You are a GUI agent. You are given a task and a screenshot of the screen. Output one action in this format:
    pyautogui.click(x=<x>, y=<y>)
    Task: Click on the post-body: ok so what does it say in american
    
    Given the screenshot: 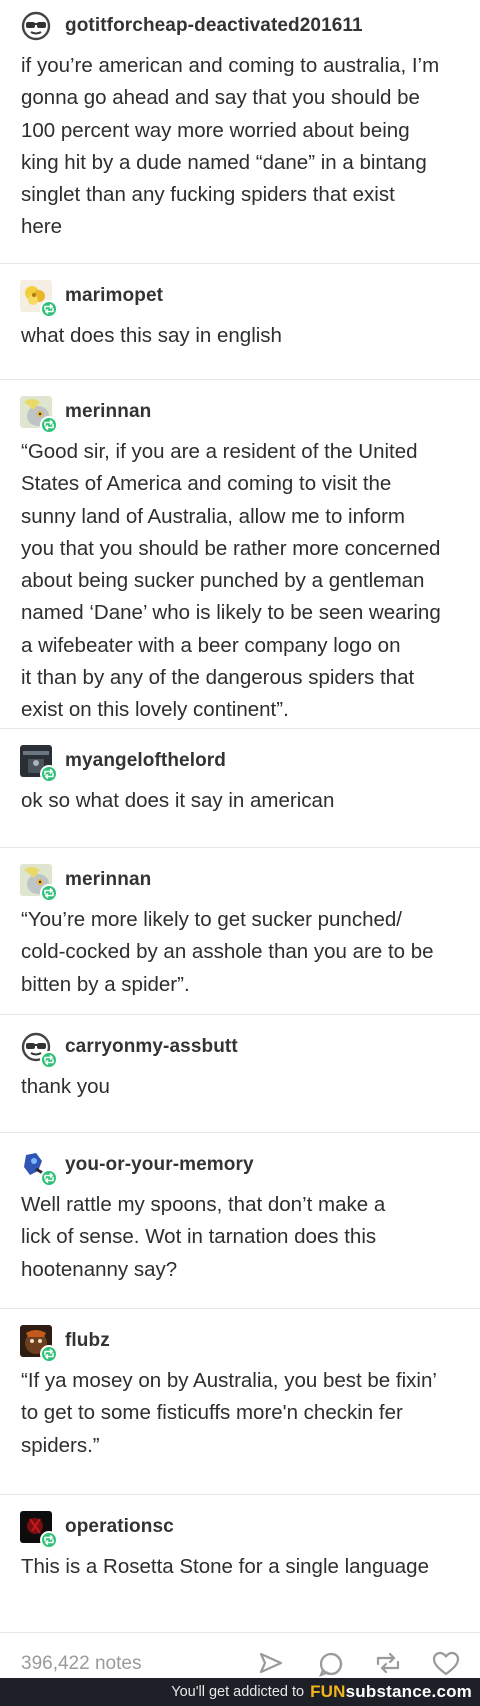 What is the action you would take?
    pyautogui.click(x=240, y=799)
    